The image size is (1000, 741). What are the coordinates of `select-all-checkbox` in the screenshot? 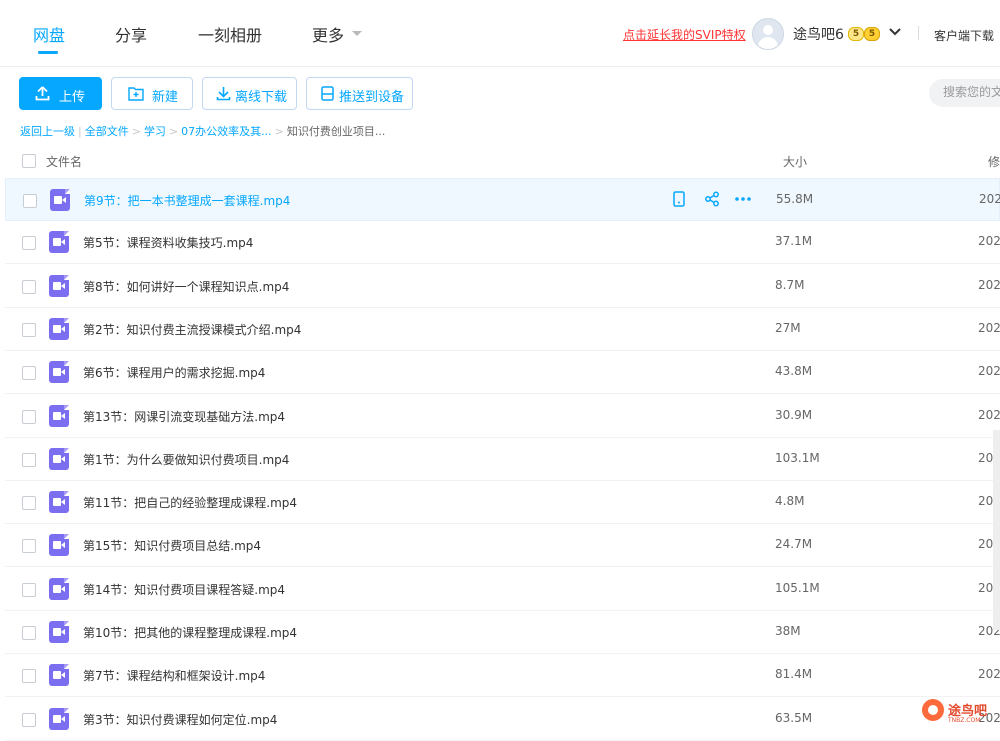 It's located at (29, 161).